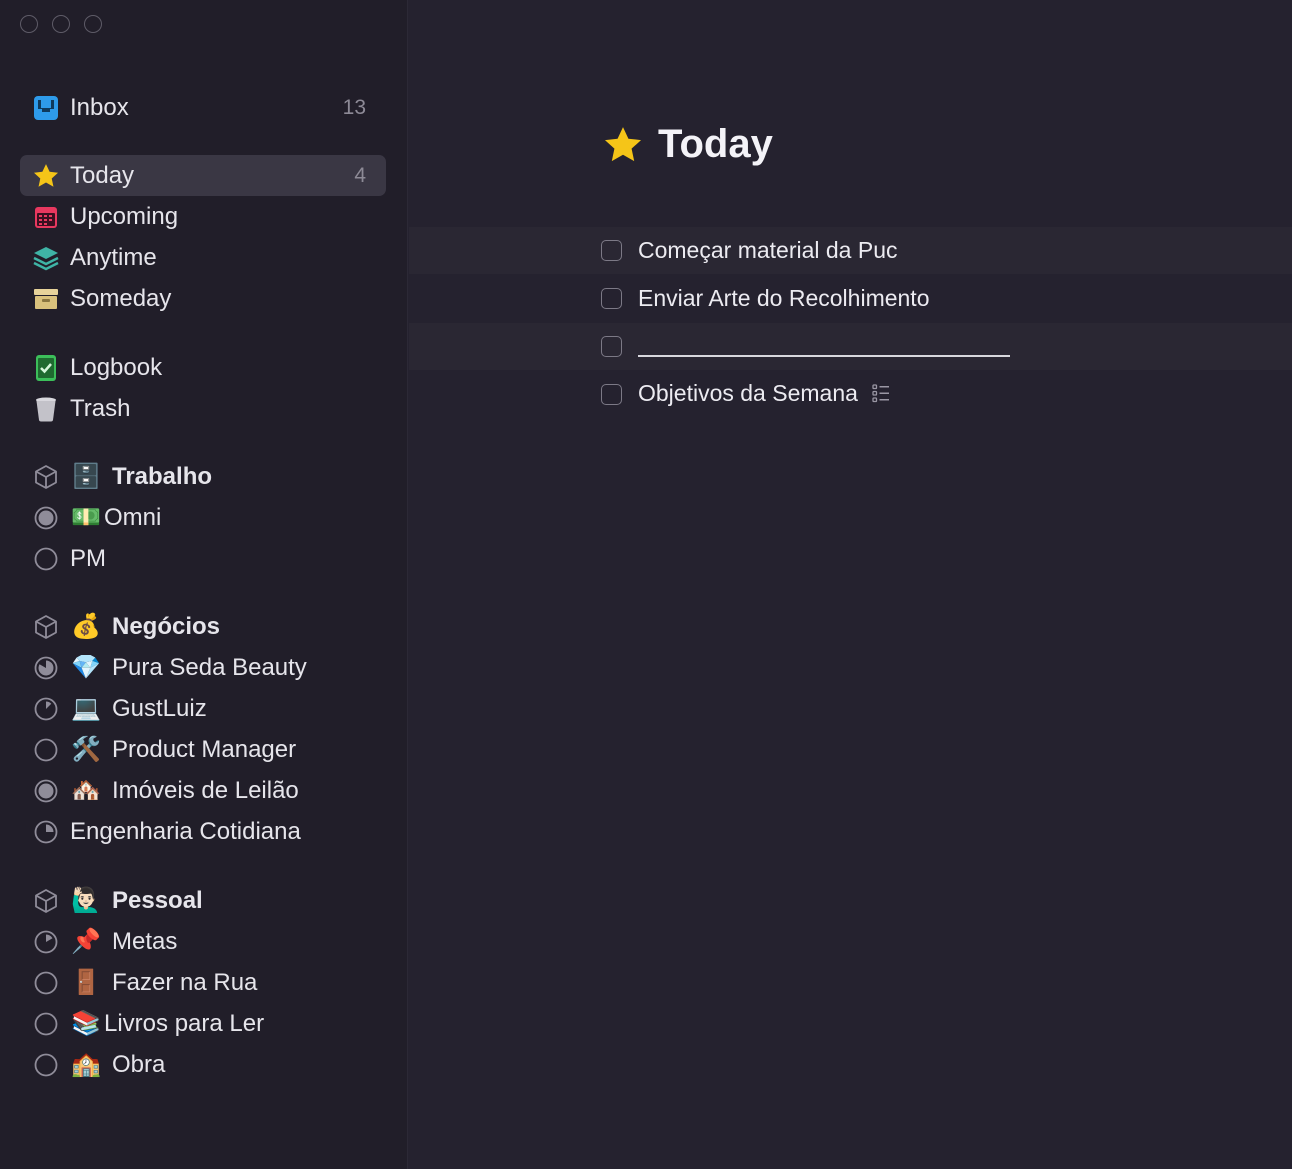 The width and height of the screenshot is (1292, 1169). I want to click on archive-box-icon, so click(46, 299).